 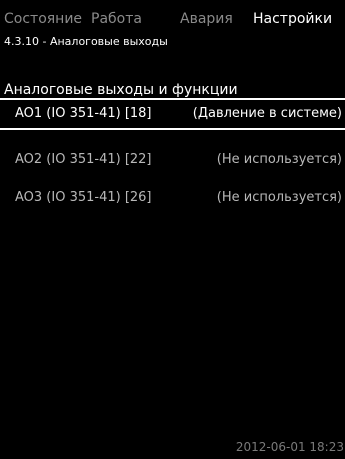 What do you see at coordinates (267, 113) in the screenshot?
I see `output-function: (Давление в системе)` at bounding box center [267, 113].